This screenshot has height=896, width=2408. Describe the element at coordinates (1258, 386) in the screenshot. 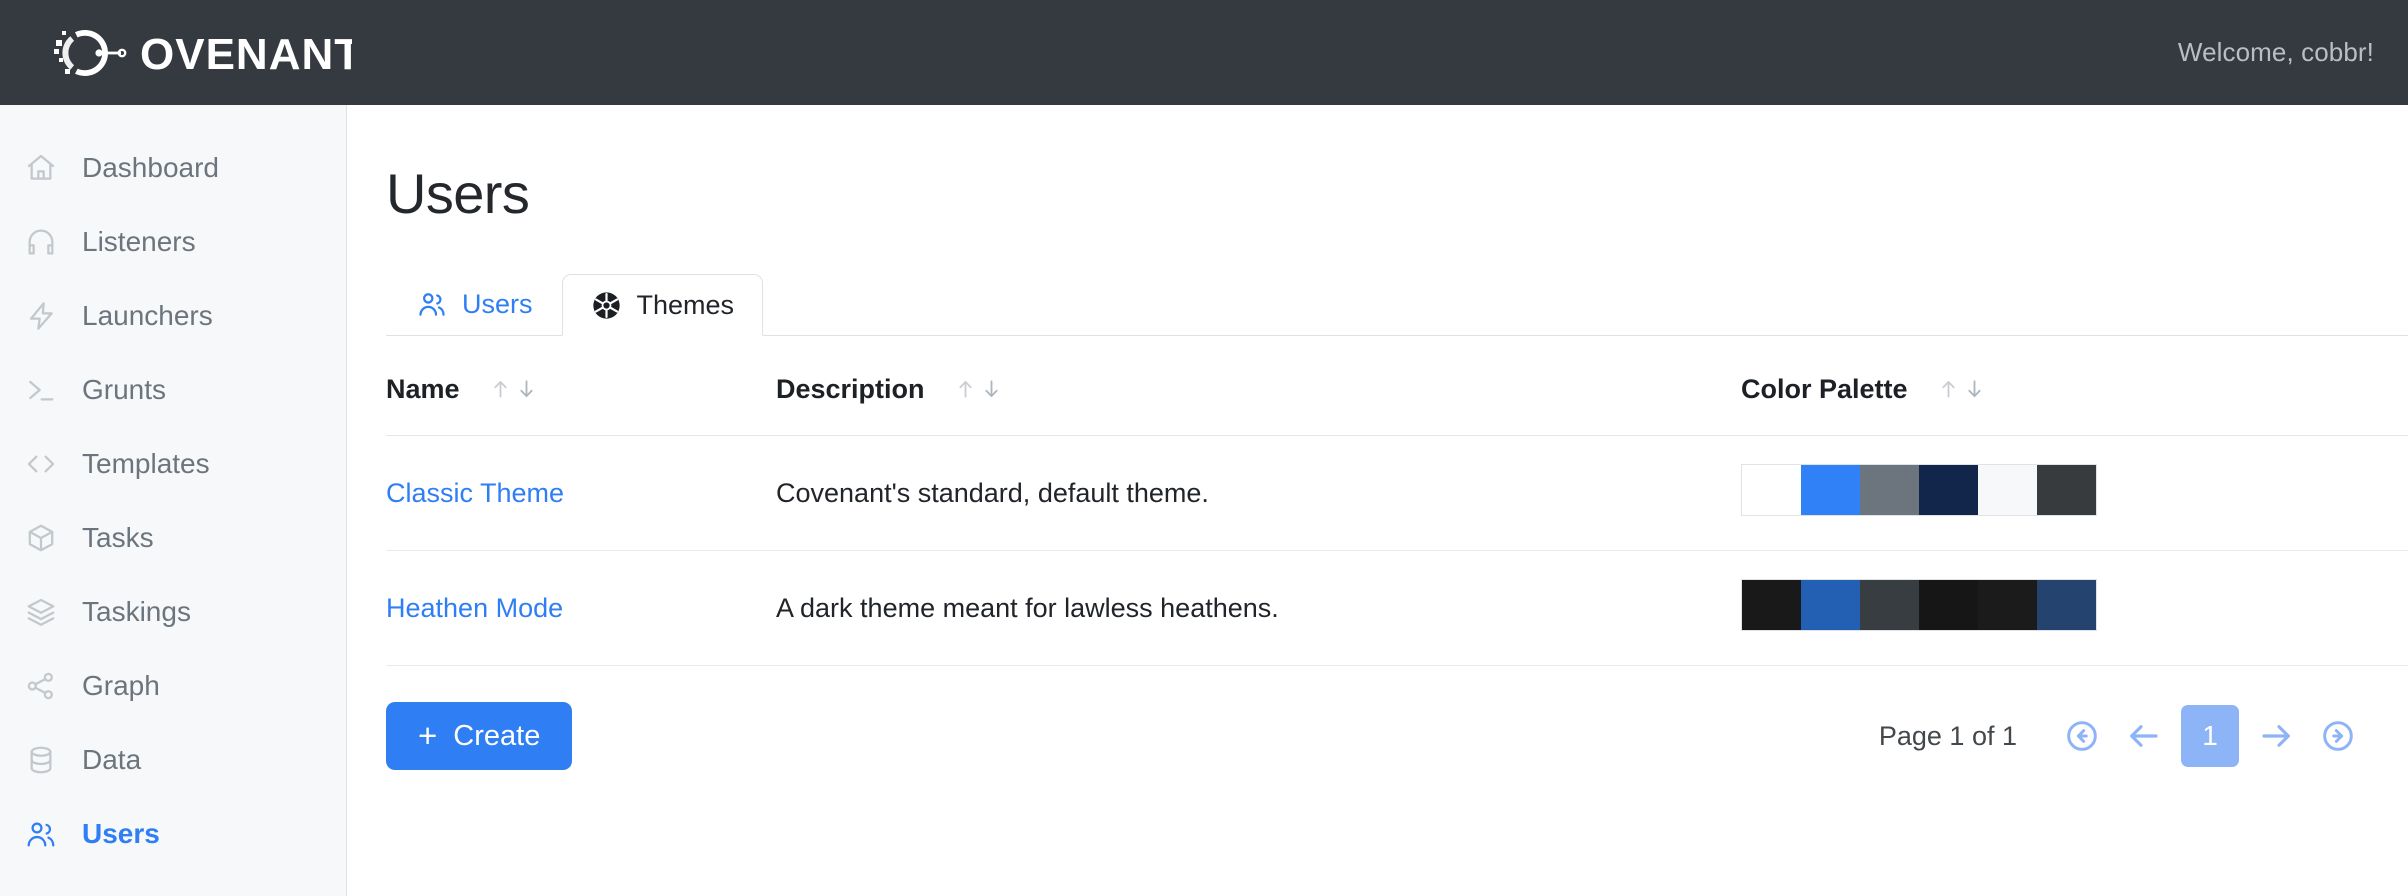

I see `column-header-description: Description` at that location.